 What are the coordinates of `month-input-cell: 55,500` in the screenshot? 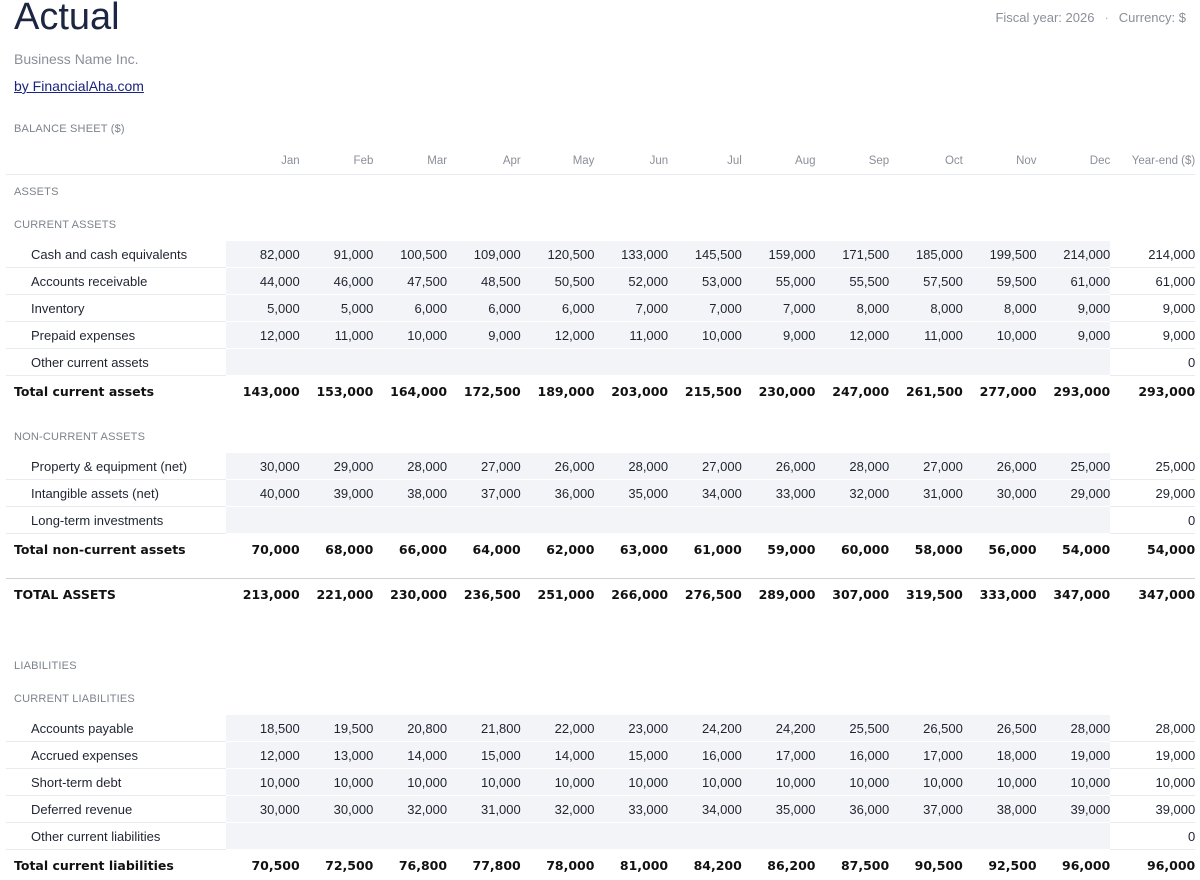 It's located at (853, 281).